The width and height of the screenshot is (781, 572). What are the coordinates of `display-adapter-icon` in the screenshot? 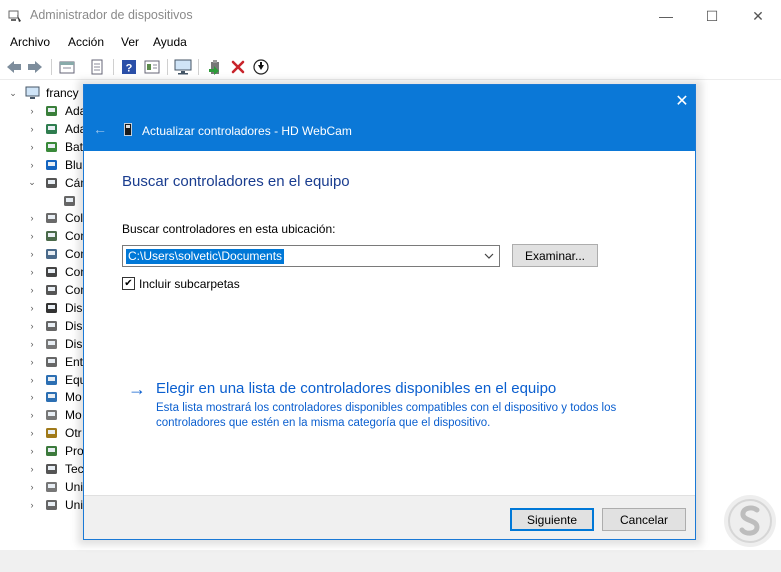 It's located at (51, 128).